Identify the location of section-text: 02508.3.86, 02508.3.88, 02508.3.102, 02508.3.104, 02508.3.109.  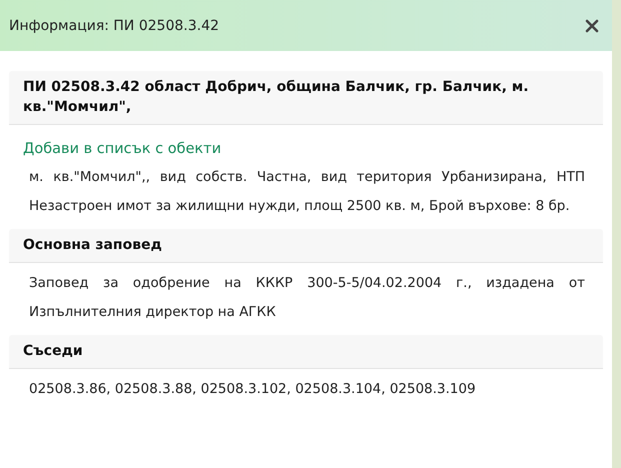
(252, 389).